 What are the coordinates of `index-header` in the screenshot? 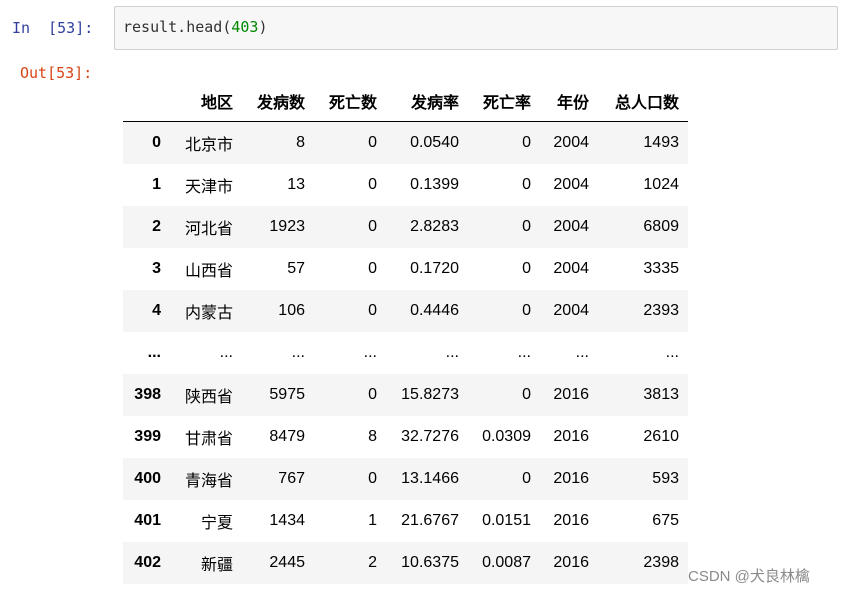 It's located at (146, 101).